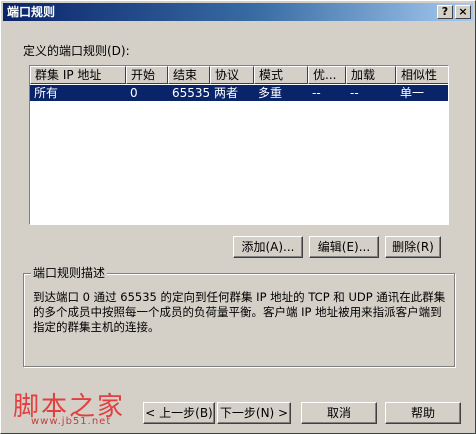 The image size is (476, 434). I want to click on column-header-cluster-ip: 群集 IP 地址, so click(78, 75).